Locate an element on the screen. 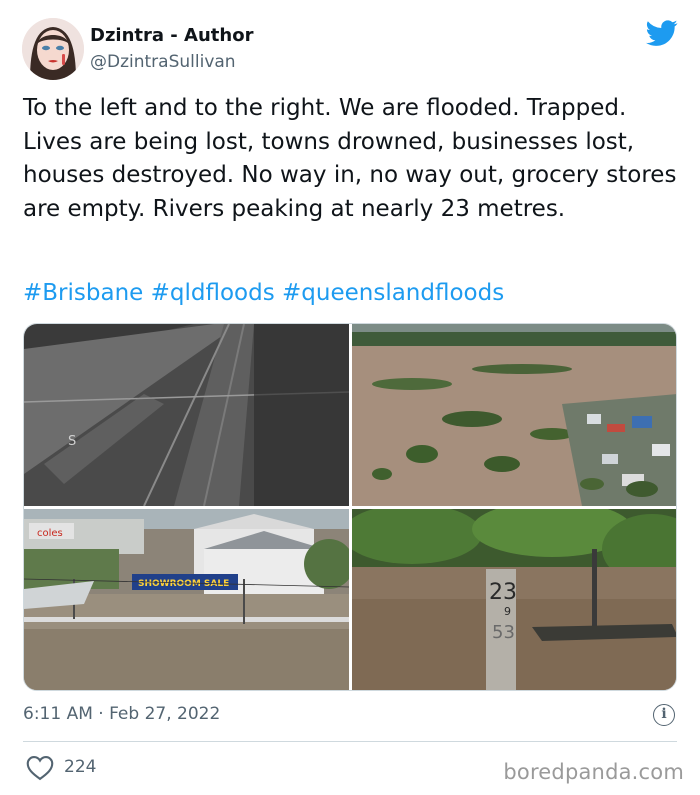 The width and height of the screenshot is (700, 795). tweet-header: Dzintra - Author @DzintraSullivan is located at coordinates (352, 48).